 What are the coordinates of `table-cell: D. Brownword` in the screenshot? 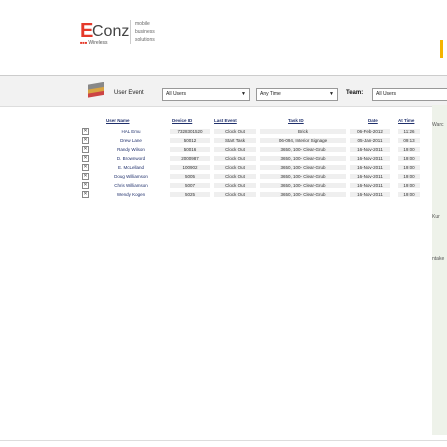 It's located at (131, 158).